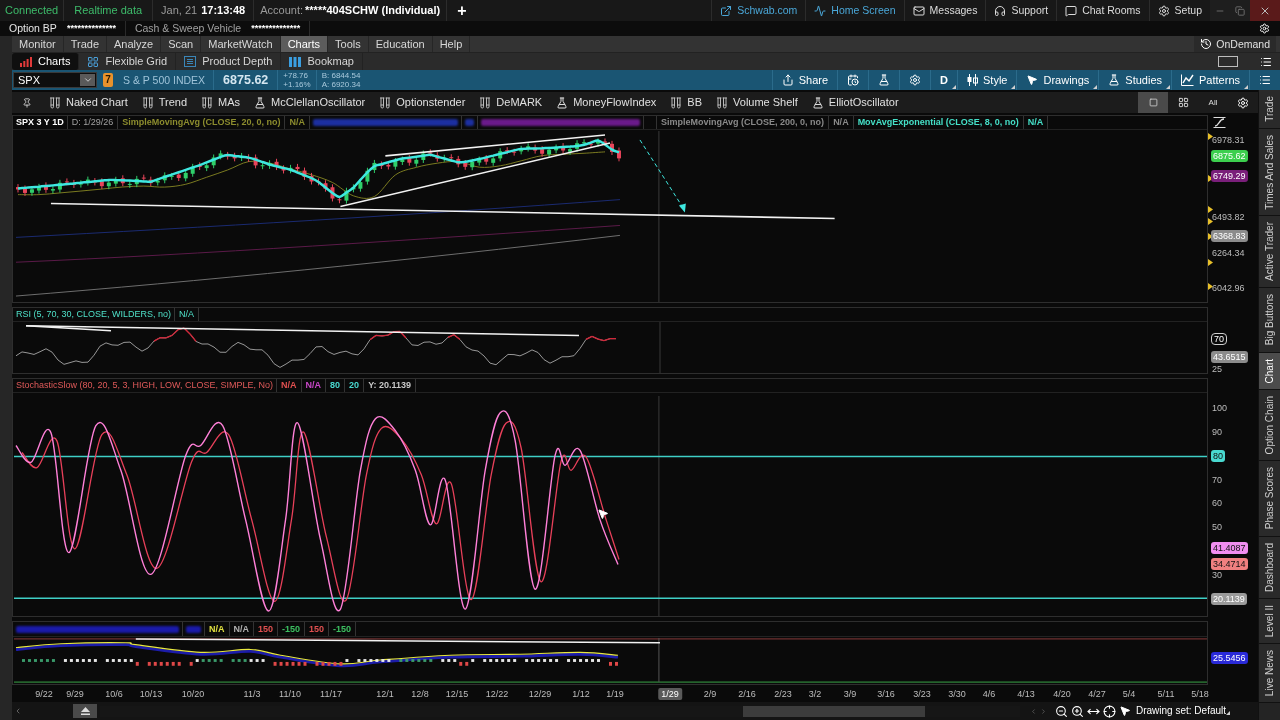 The width and height of the screenshot is (1280, 720). What do you see at coordinates (1229, 156) in the screenshot?
I see `value-badge: 6875.62` at bounding box center [1229, 156].